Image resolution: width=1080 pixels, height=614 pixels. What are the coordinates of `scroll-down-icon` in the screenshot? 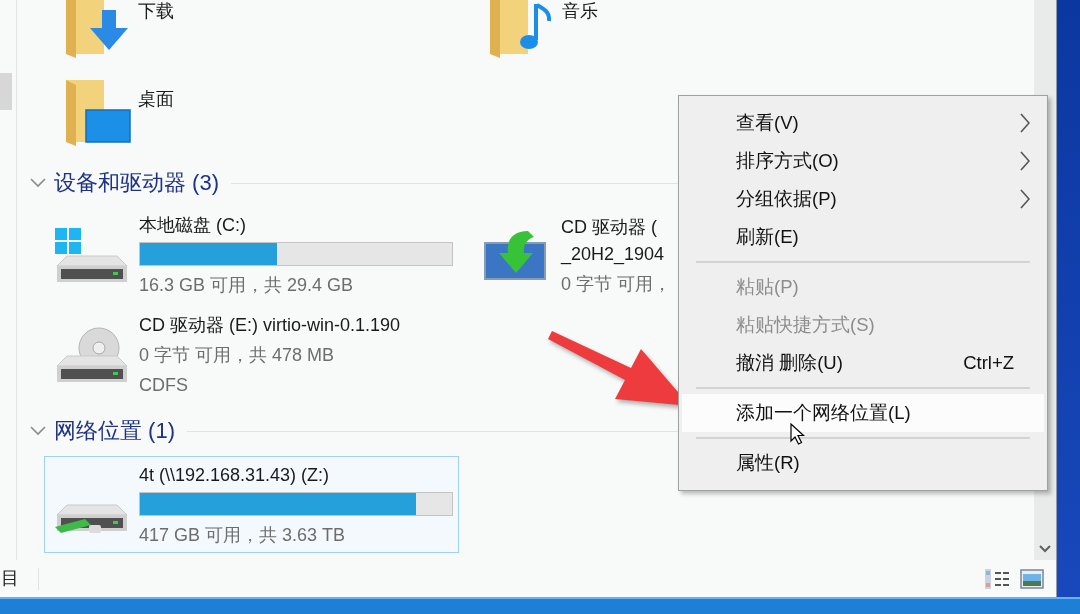 It's located at (1045, 549).